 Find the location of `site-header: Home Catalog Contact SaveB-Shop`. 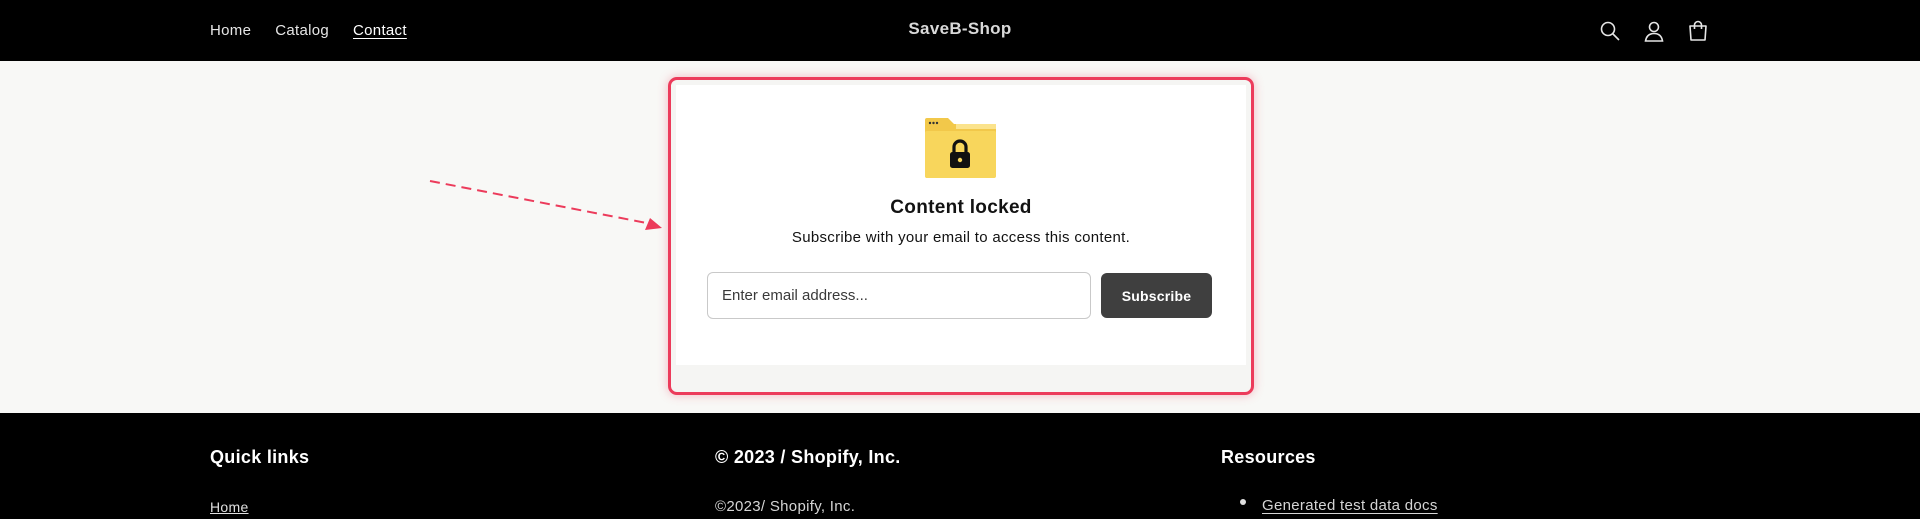

site-header: Home Catalog Contact SaveB-Shop is located at coordinates (960, 30).